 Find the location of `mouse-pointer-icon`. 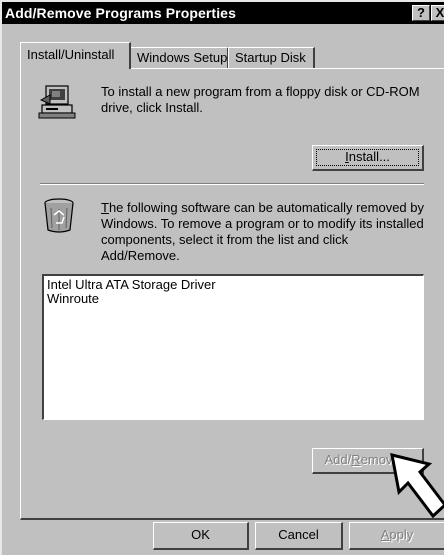

mouse-pointer-icon is located at coordinates (417, 485).